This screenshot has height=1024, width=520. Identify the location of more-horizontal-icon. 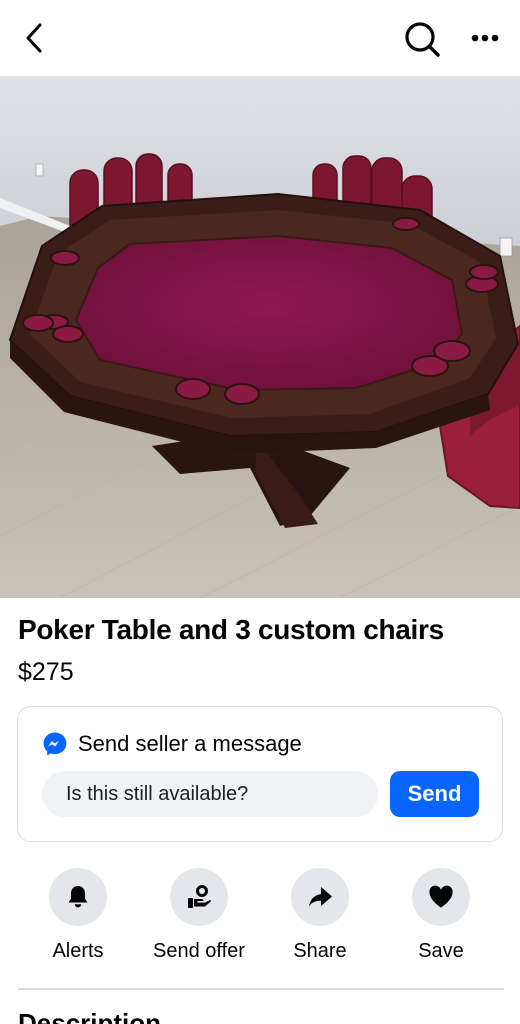
(485, 38).